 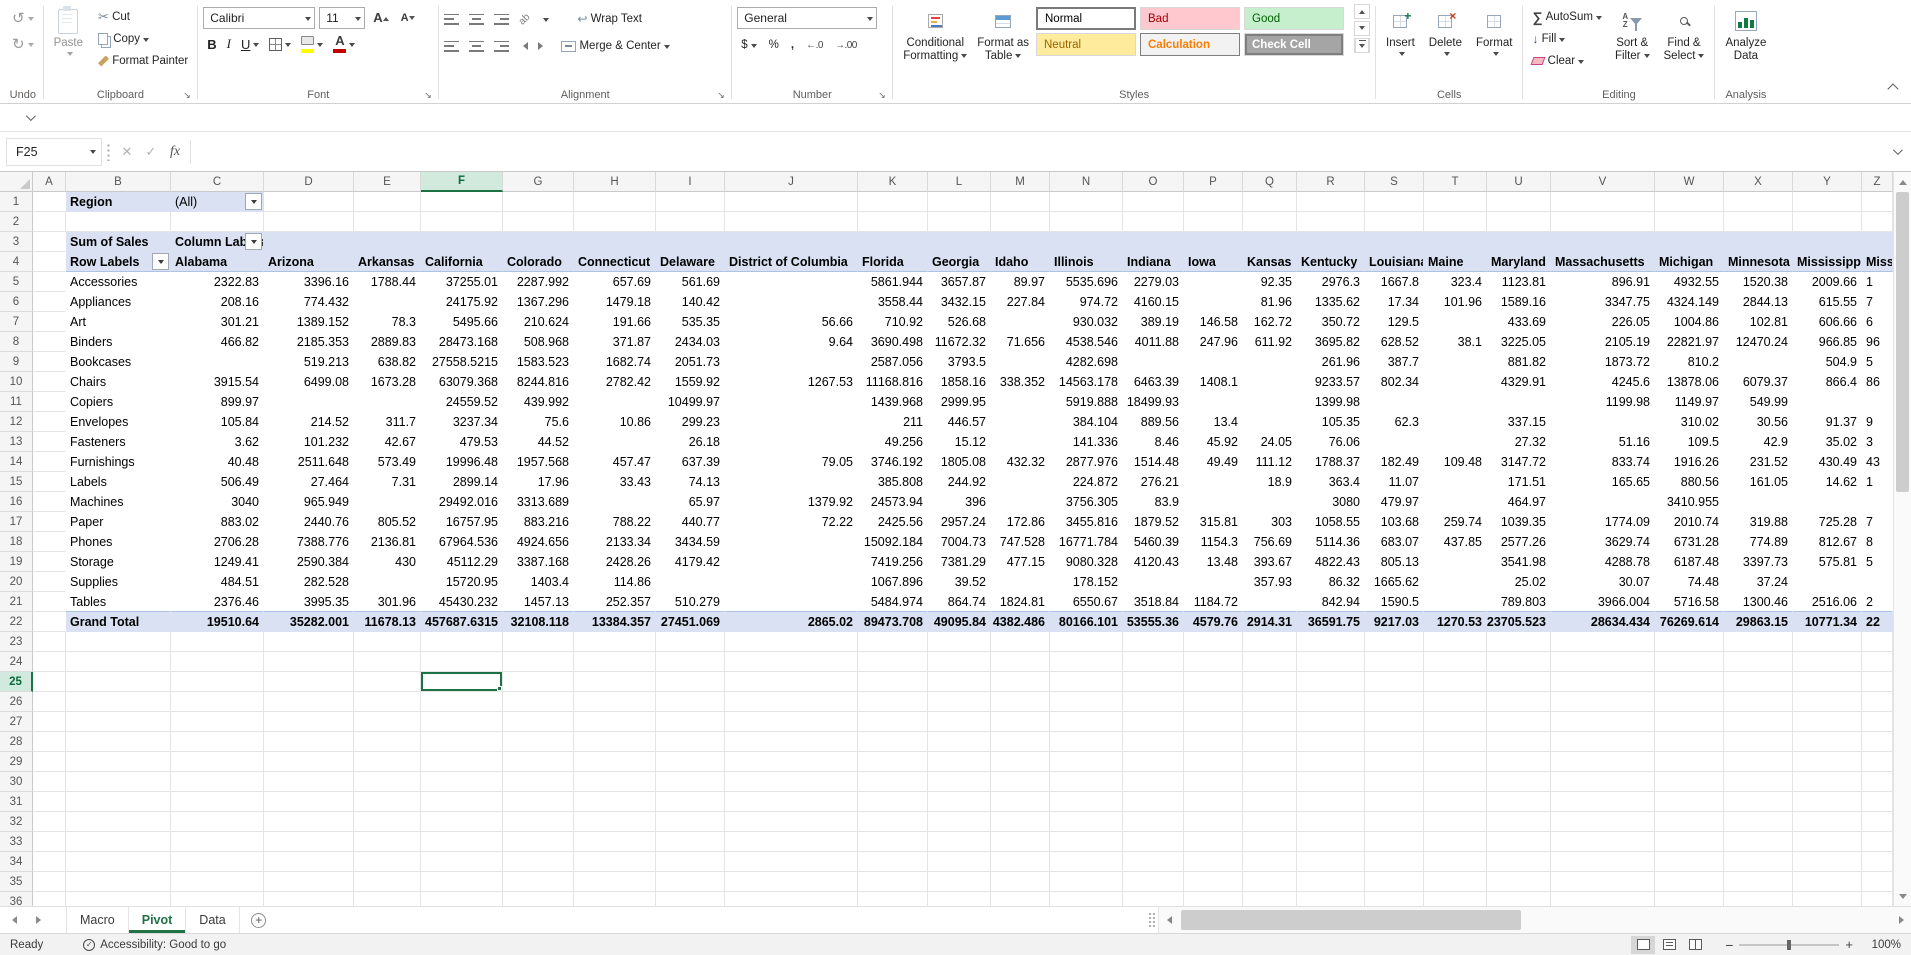 What do you see at coordinates (615, 522) in the screenshot?
I see `cell-H17: 788.22` at bounding box center [615, 522].